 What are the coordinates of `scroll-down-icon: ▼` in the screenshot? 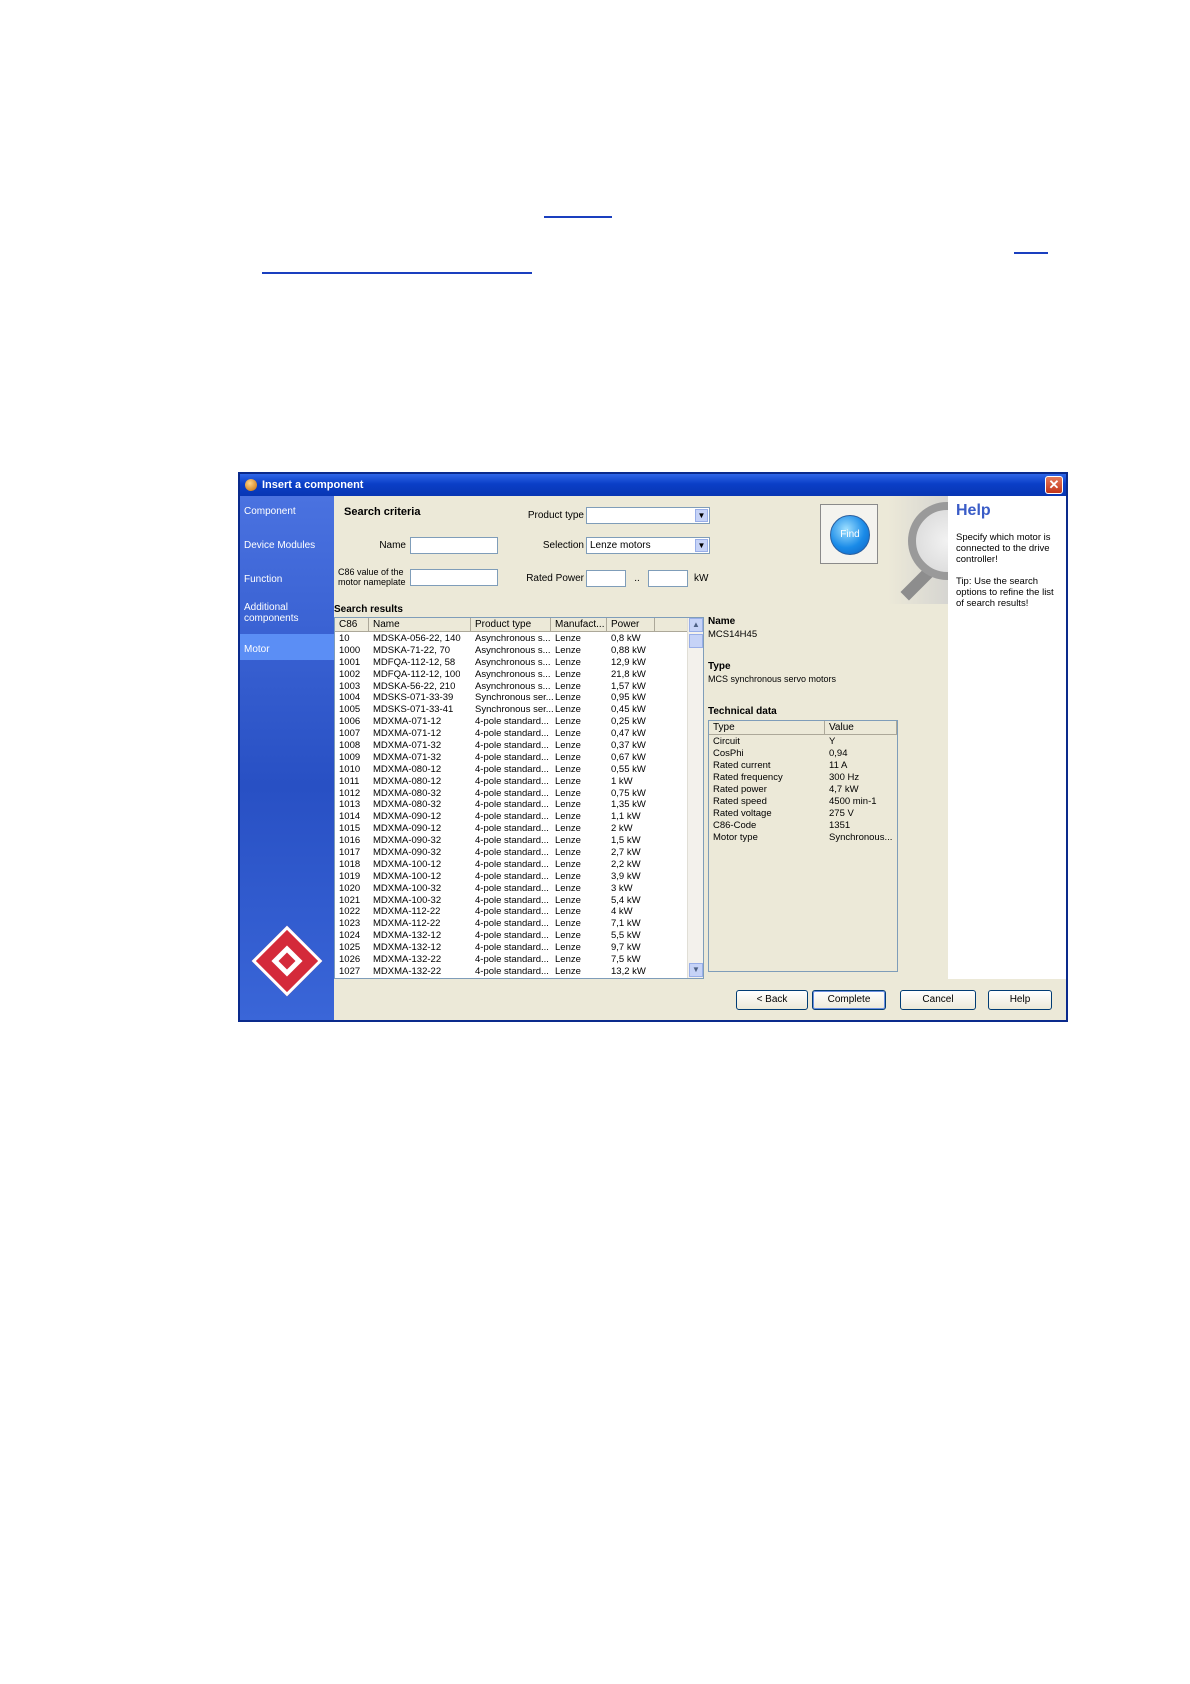 It's located at (696, 970).